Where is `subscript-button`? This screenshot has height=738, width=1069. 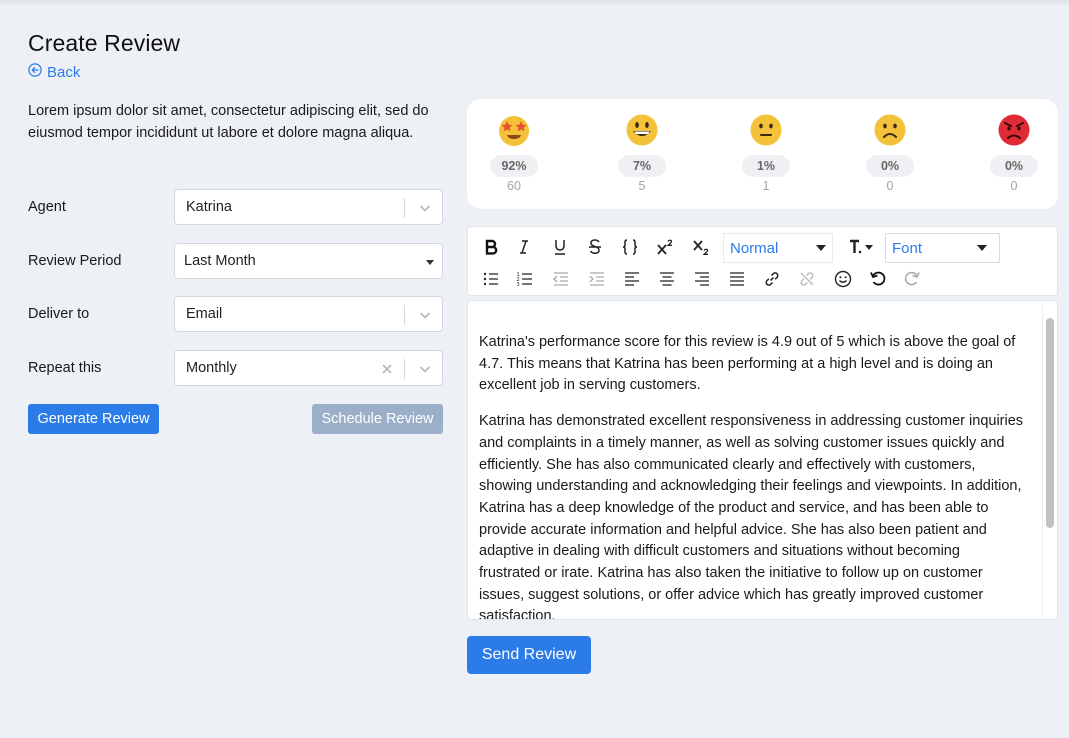
subscript-button is located at coordinates (701, 247).